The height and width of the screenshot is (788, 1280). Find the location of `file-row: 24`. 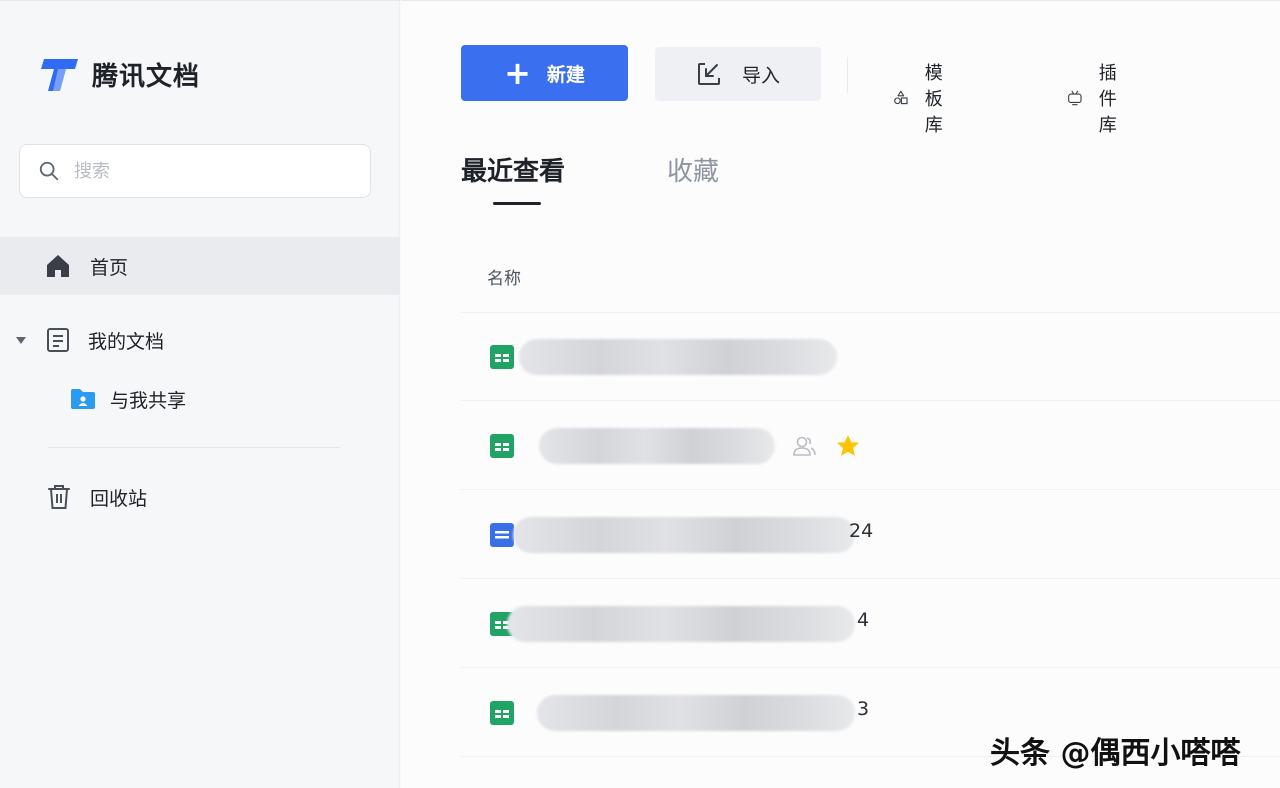

file-row: 24 is located at coordinates (870, 535).